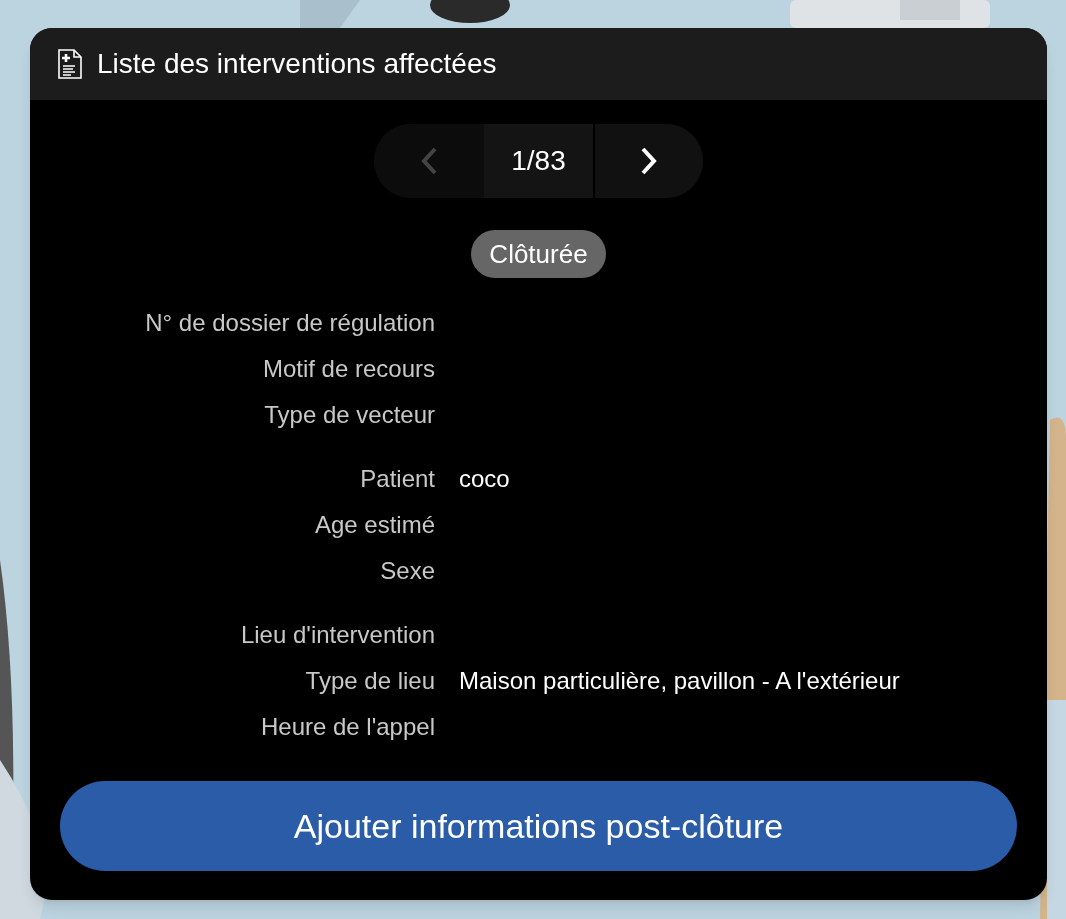 This screenshot has height=919, width=1066. I want to click on panel-title: Liste des interventions affectées, so click(297, 64).